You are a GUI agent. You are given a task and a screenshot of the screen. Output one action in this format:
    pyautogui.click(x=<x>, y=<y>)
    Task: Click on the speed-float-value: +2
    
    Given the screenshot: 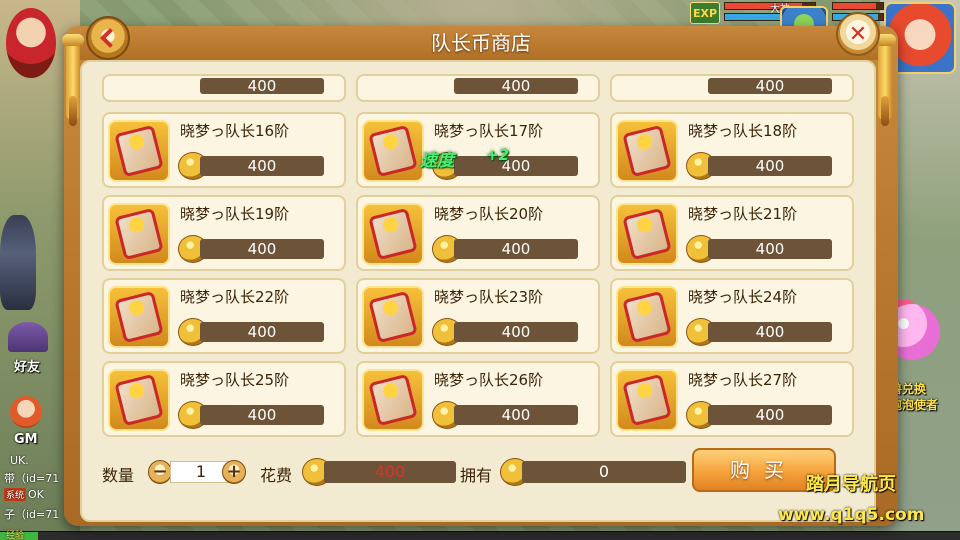 What is the action you would take?
    pyautogui.click(x=498, y=155)
    